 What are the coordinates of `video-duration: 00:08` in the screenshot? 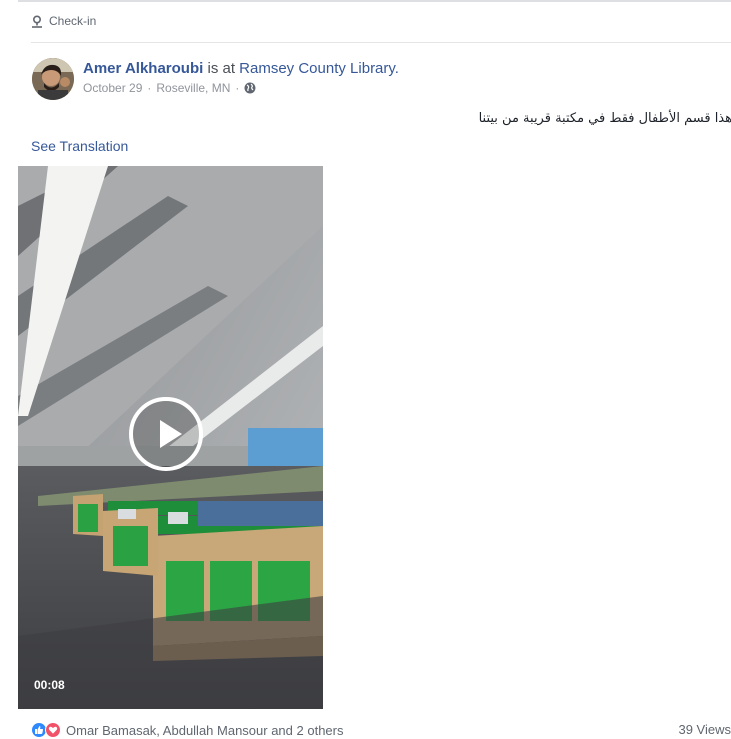 It's located at (49, 685).